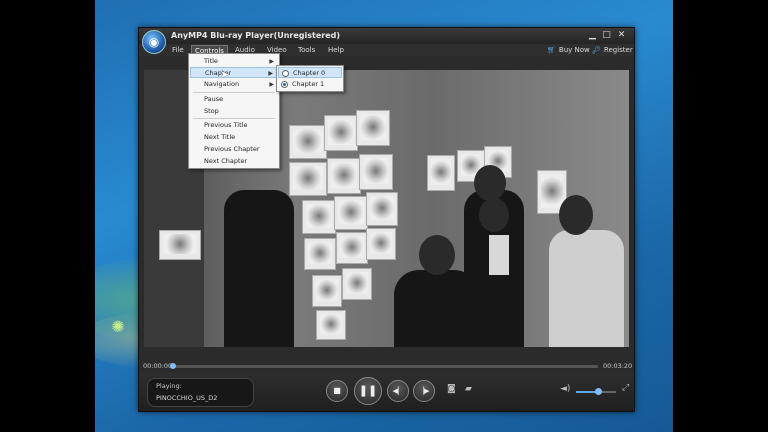  I want to click on next-icon: ▕▶, so click(424, 391).